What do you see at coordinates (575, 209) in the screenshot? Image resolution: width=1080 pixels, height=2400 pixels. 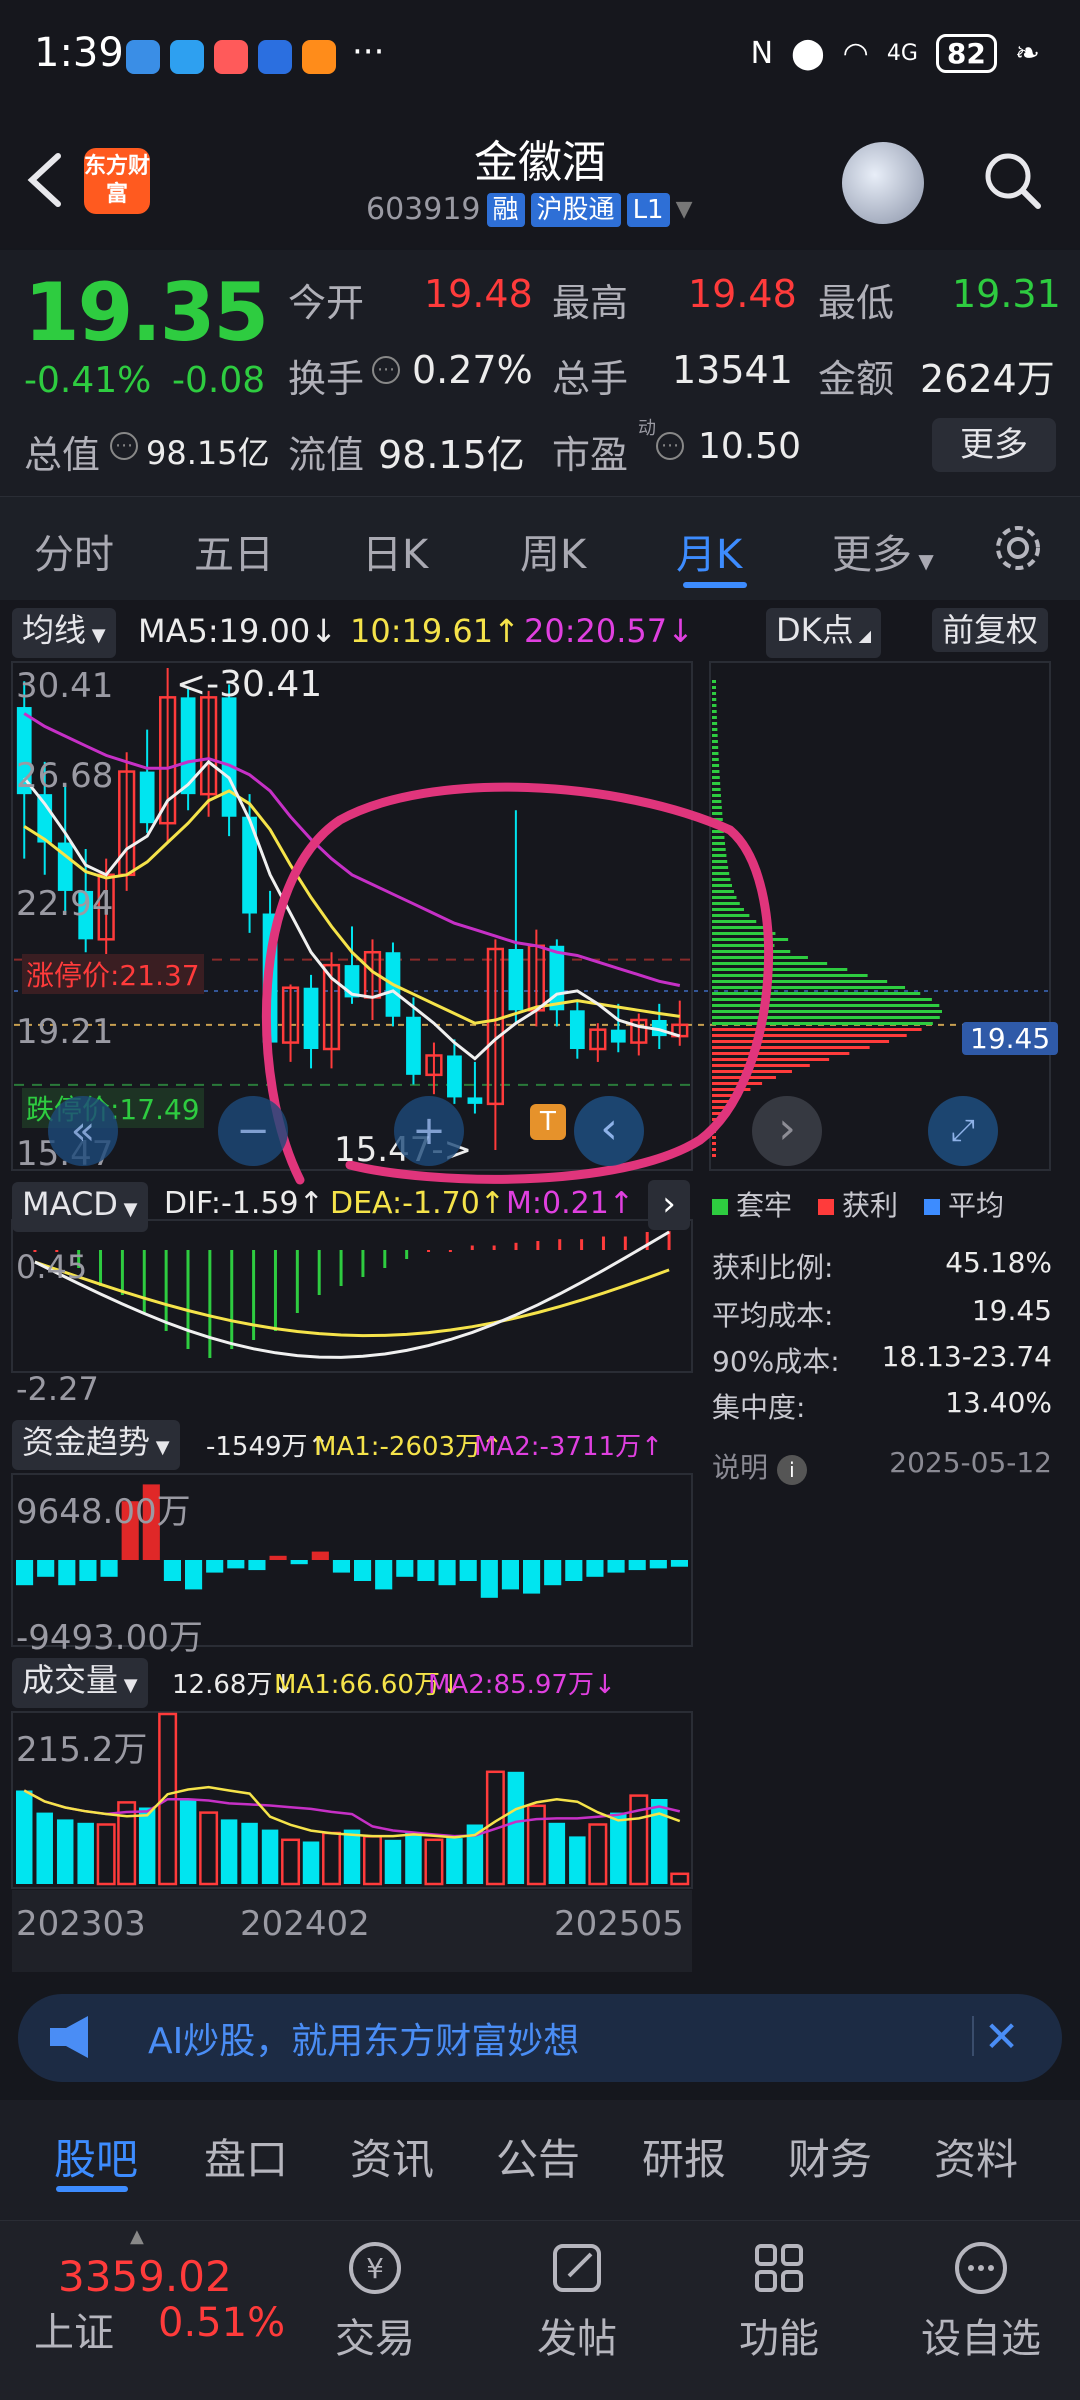 I see `connect-tag: 沪股通` at bounding box center [575, 209].